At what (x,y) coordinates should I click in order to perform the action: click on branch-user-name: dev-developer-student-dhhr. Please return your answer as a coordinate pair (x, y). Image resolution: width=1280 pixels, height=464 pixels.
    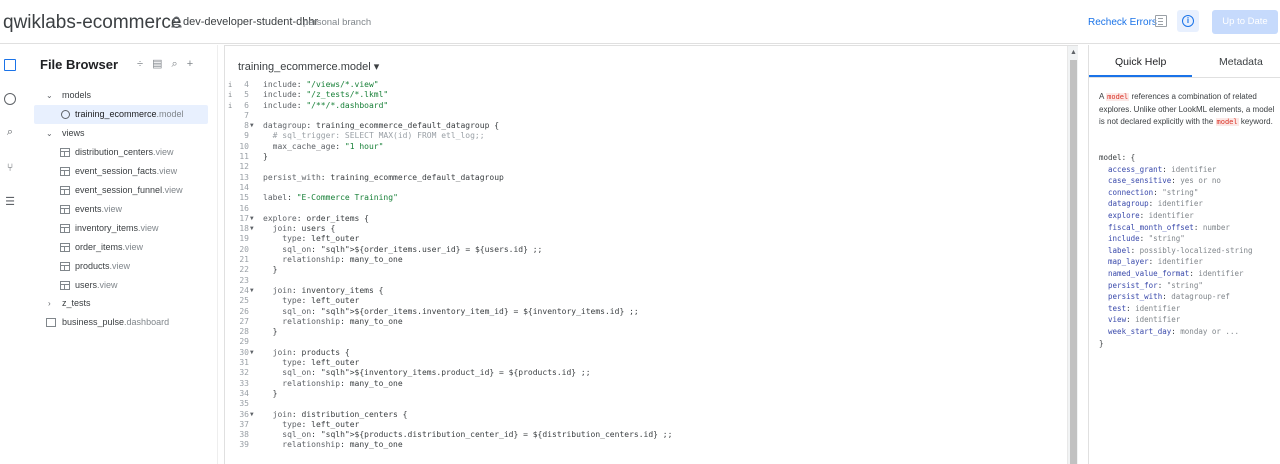
    Looking at the image, I should click on (250, 22).